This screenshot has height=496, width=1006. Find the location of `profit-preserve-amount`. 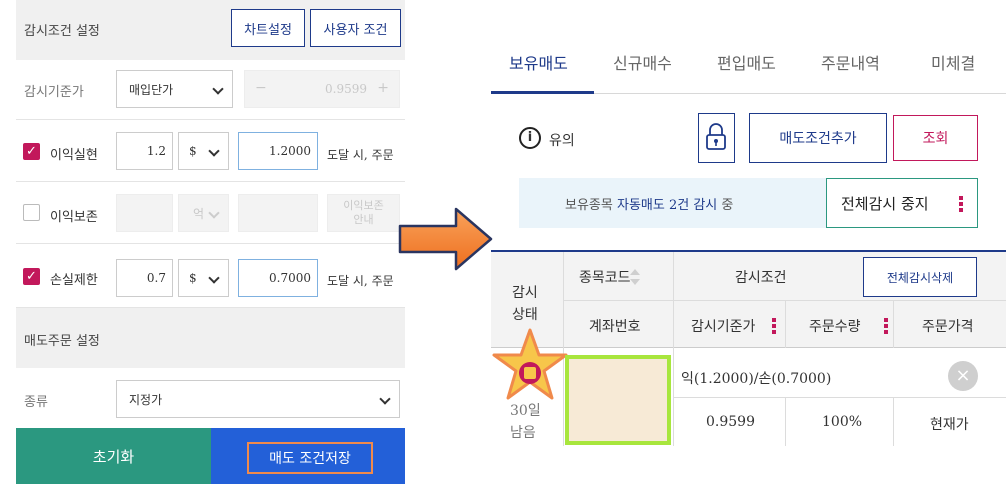

profit-preserve-amount is located at coordinates (144, 213).